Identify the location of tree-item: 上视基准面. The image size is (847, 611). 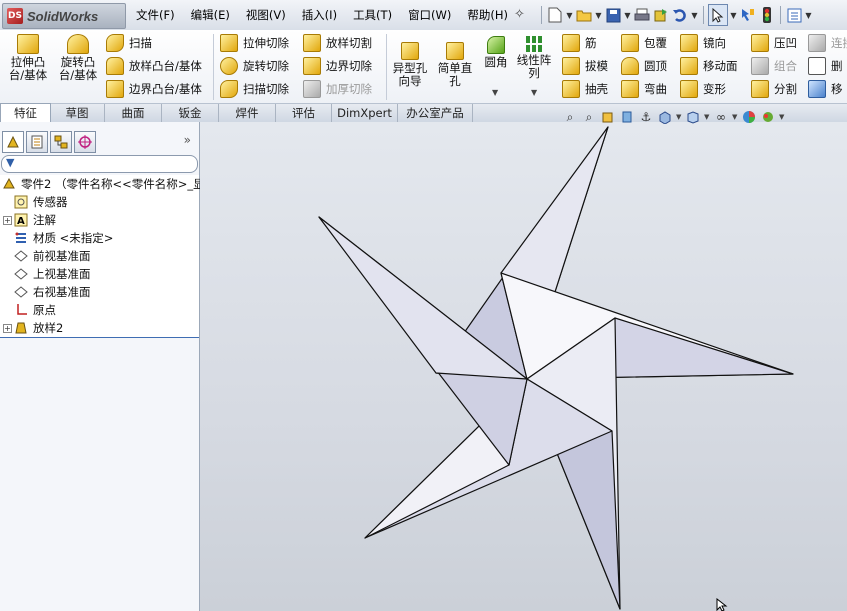
(99, 274).